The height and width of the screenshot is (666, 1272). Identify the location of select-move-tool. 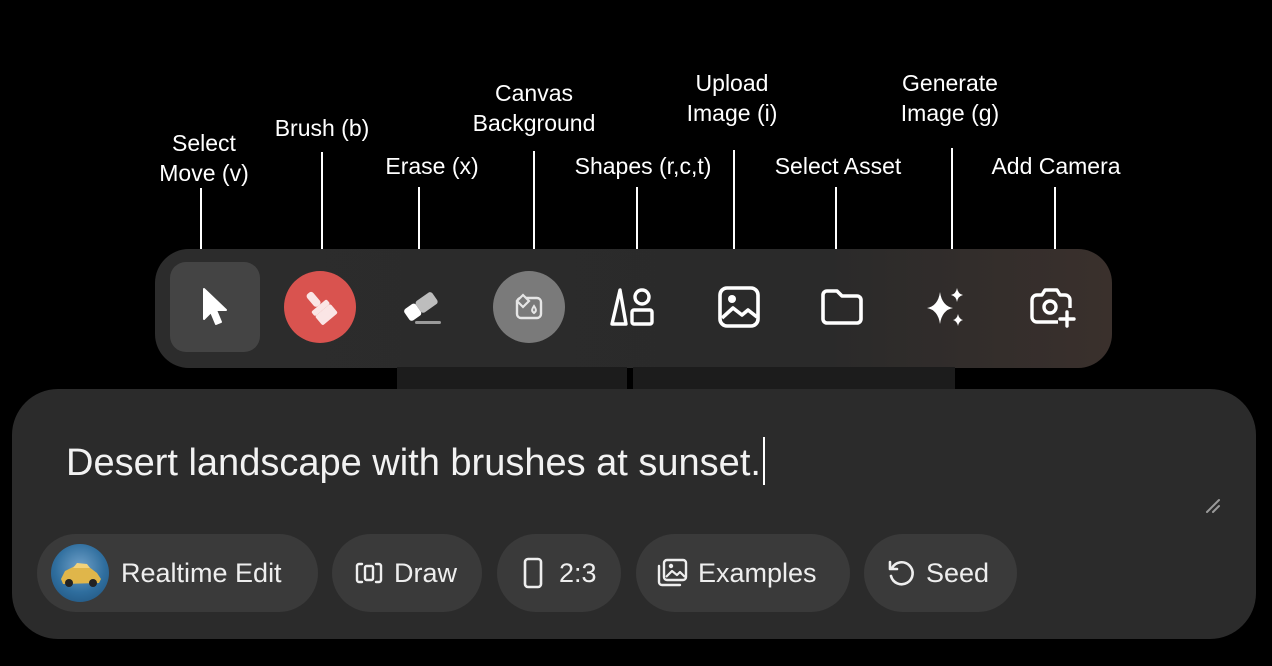
(215, 307).